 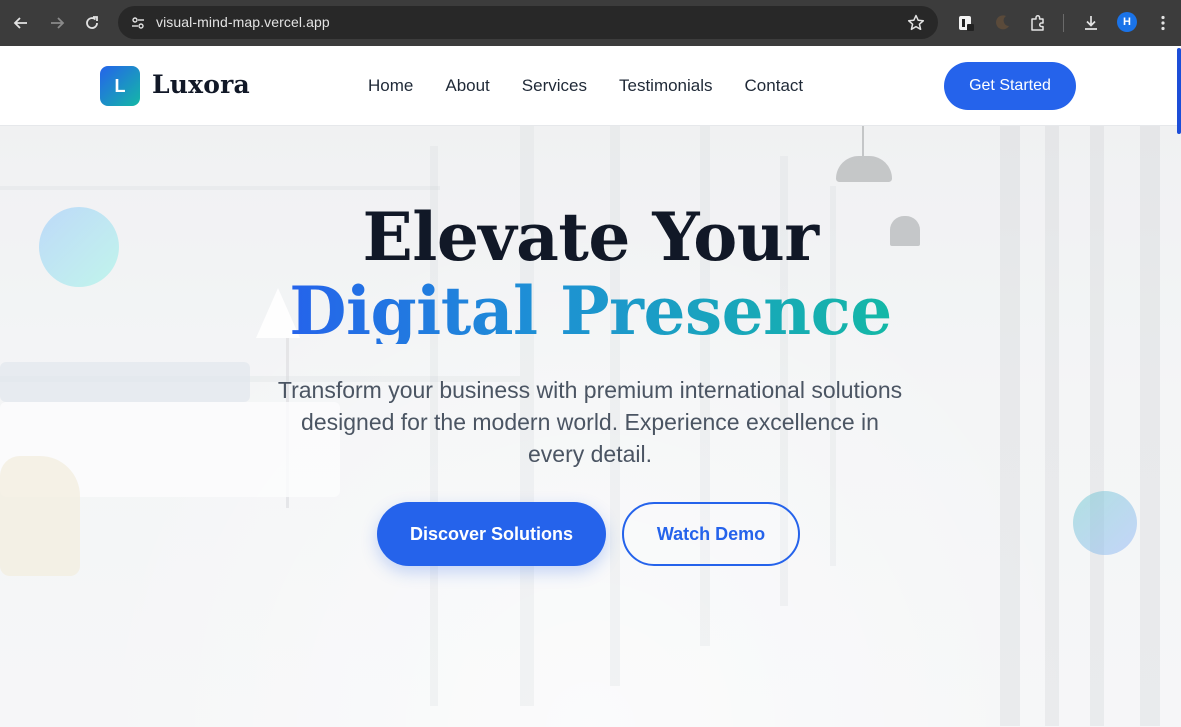 What do you see at coordinates (1010, 86) in the screenshot?
I see `get-started-button: Get Started` at bounding box center [1010, 86].